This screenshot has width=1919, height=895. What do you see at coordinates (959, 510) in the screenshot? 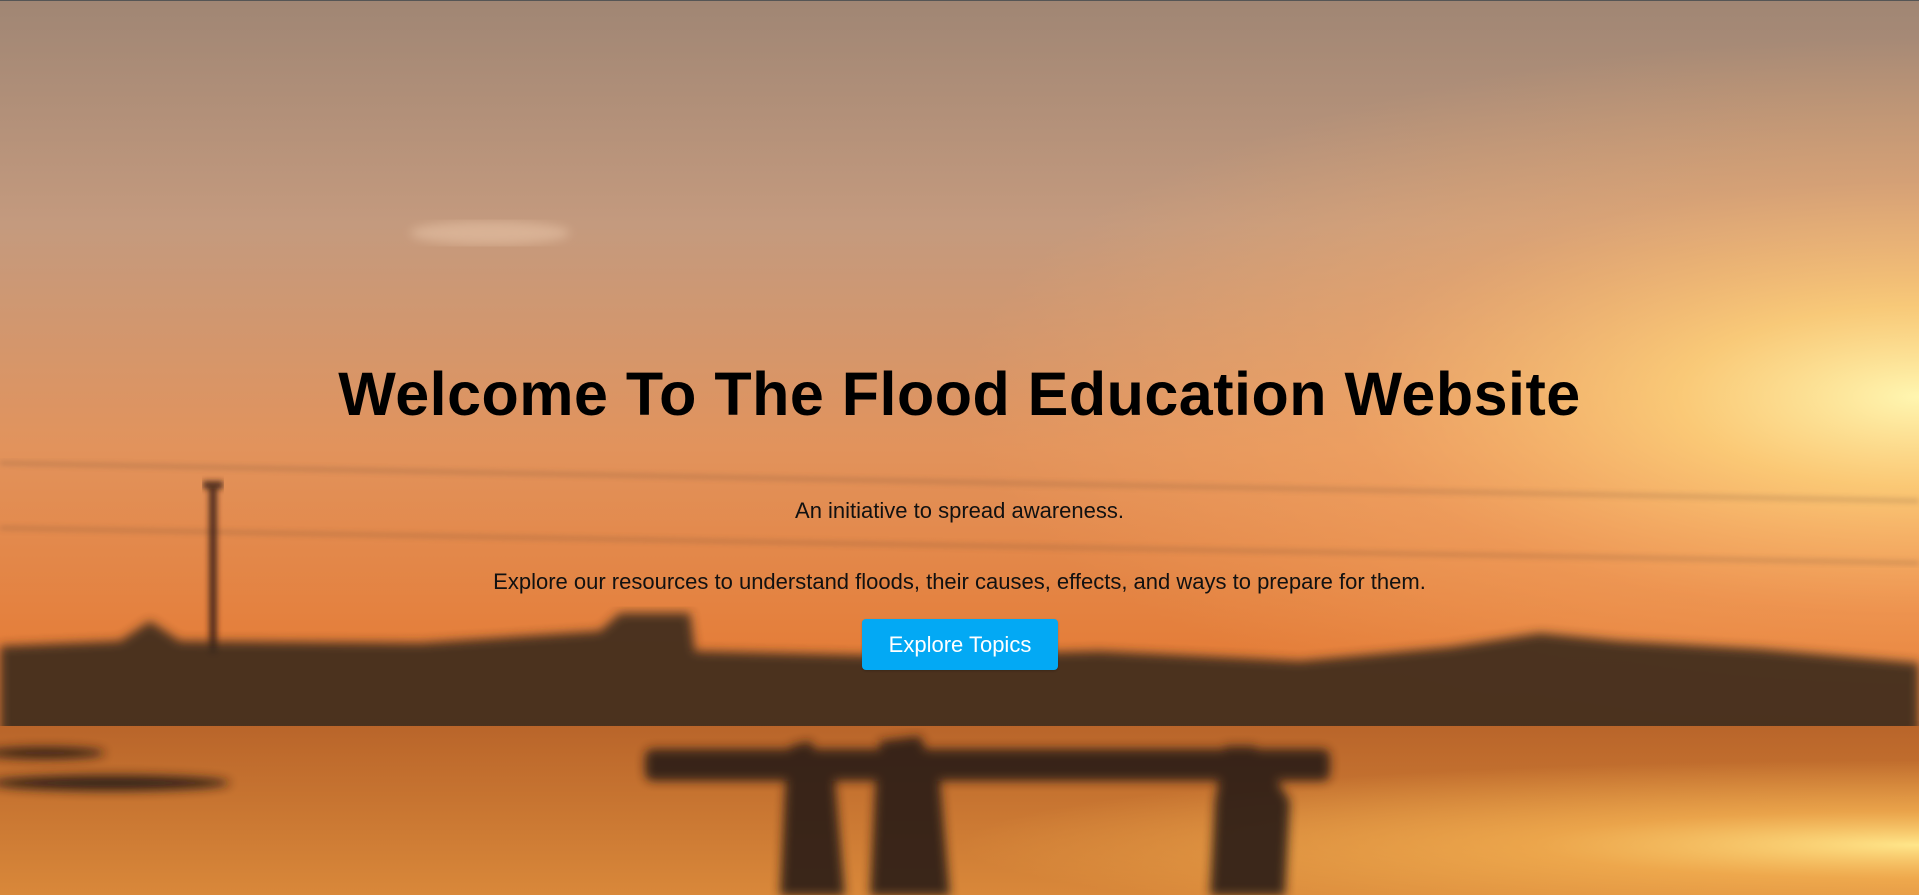
I see `hero-tagline: An initiative to spread awareness.` at bounding box center [959, 510].